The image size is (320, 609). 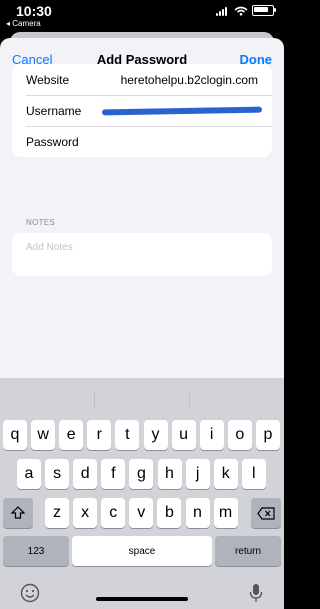 I want to click on shift-icon, so click(x=18, y=512).